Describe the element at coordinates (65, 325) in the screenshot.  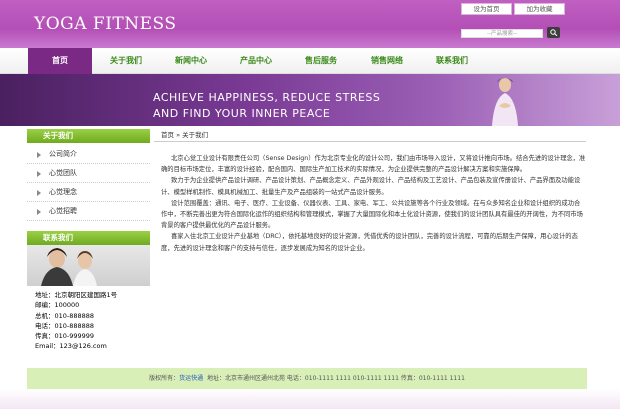
I see `contact-phone: 电话：010-888888` at that location.